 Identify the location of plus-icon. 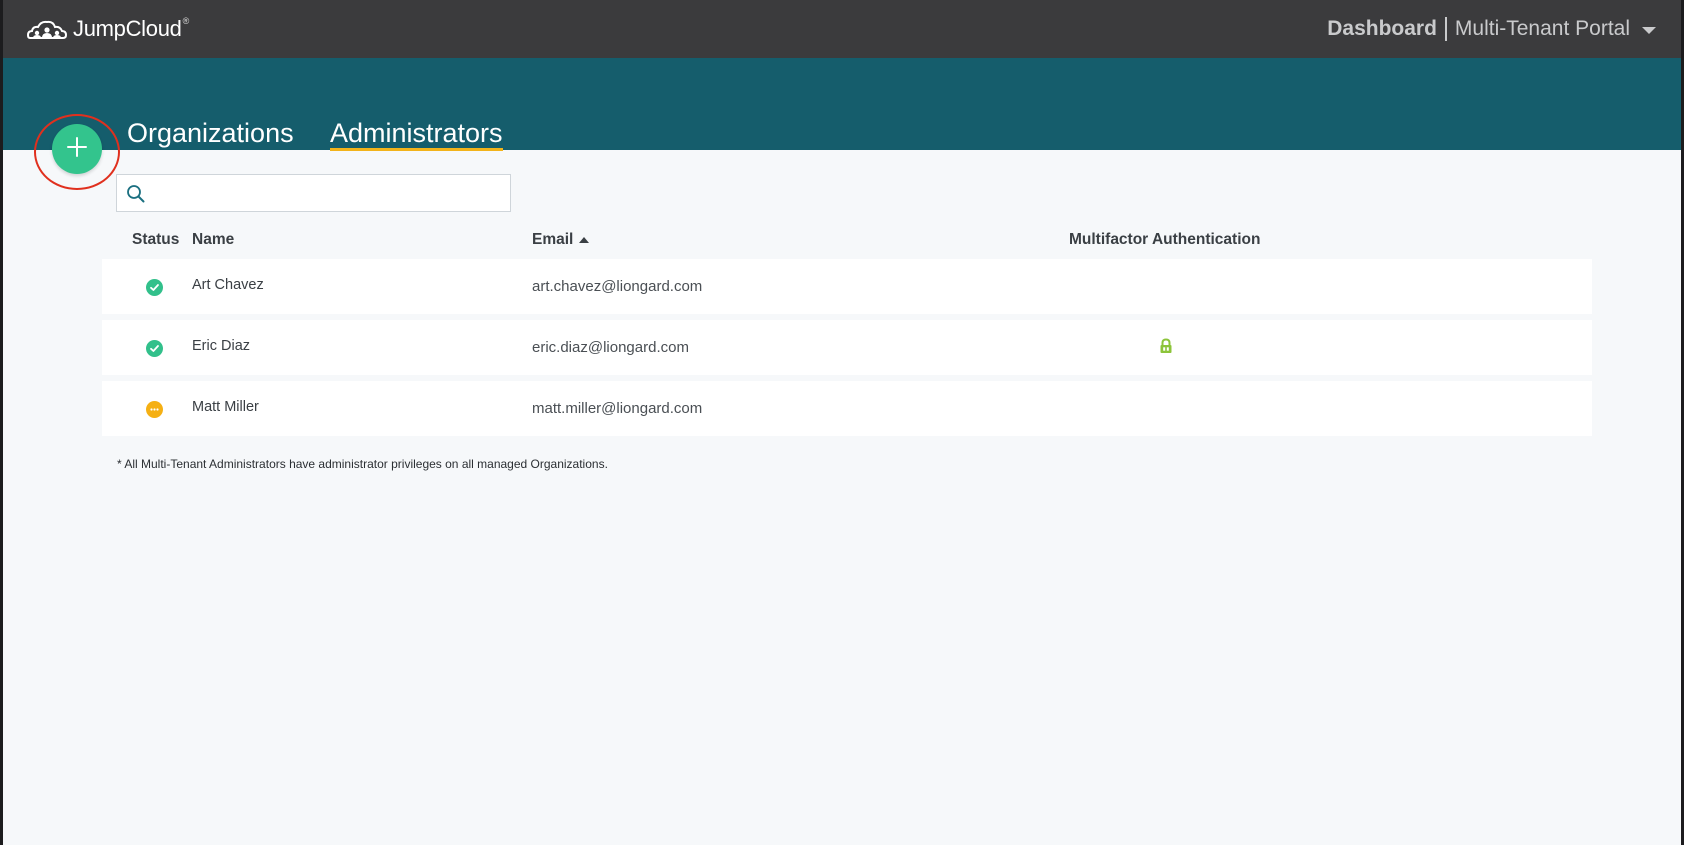
(77, 149).